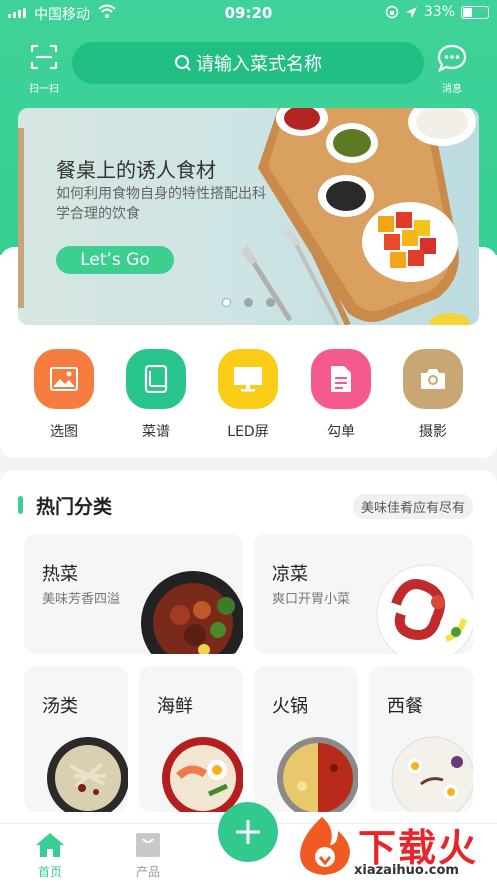 This screenshot has width=497, height=883. What do you see at coordinates (439, 12) in the screenshot?
I see `battery-percent: 33%` at bounding box center [439, 12].